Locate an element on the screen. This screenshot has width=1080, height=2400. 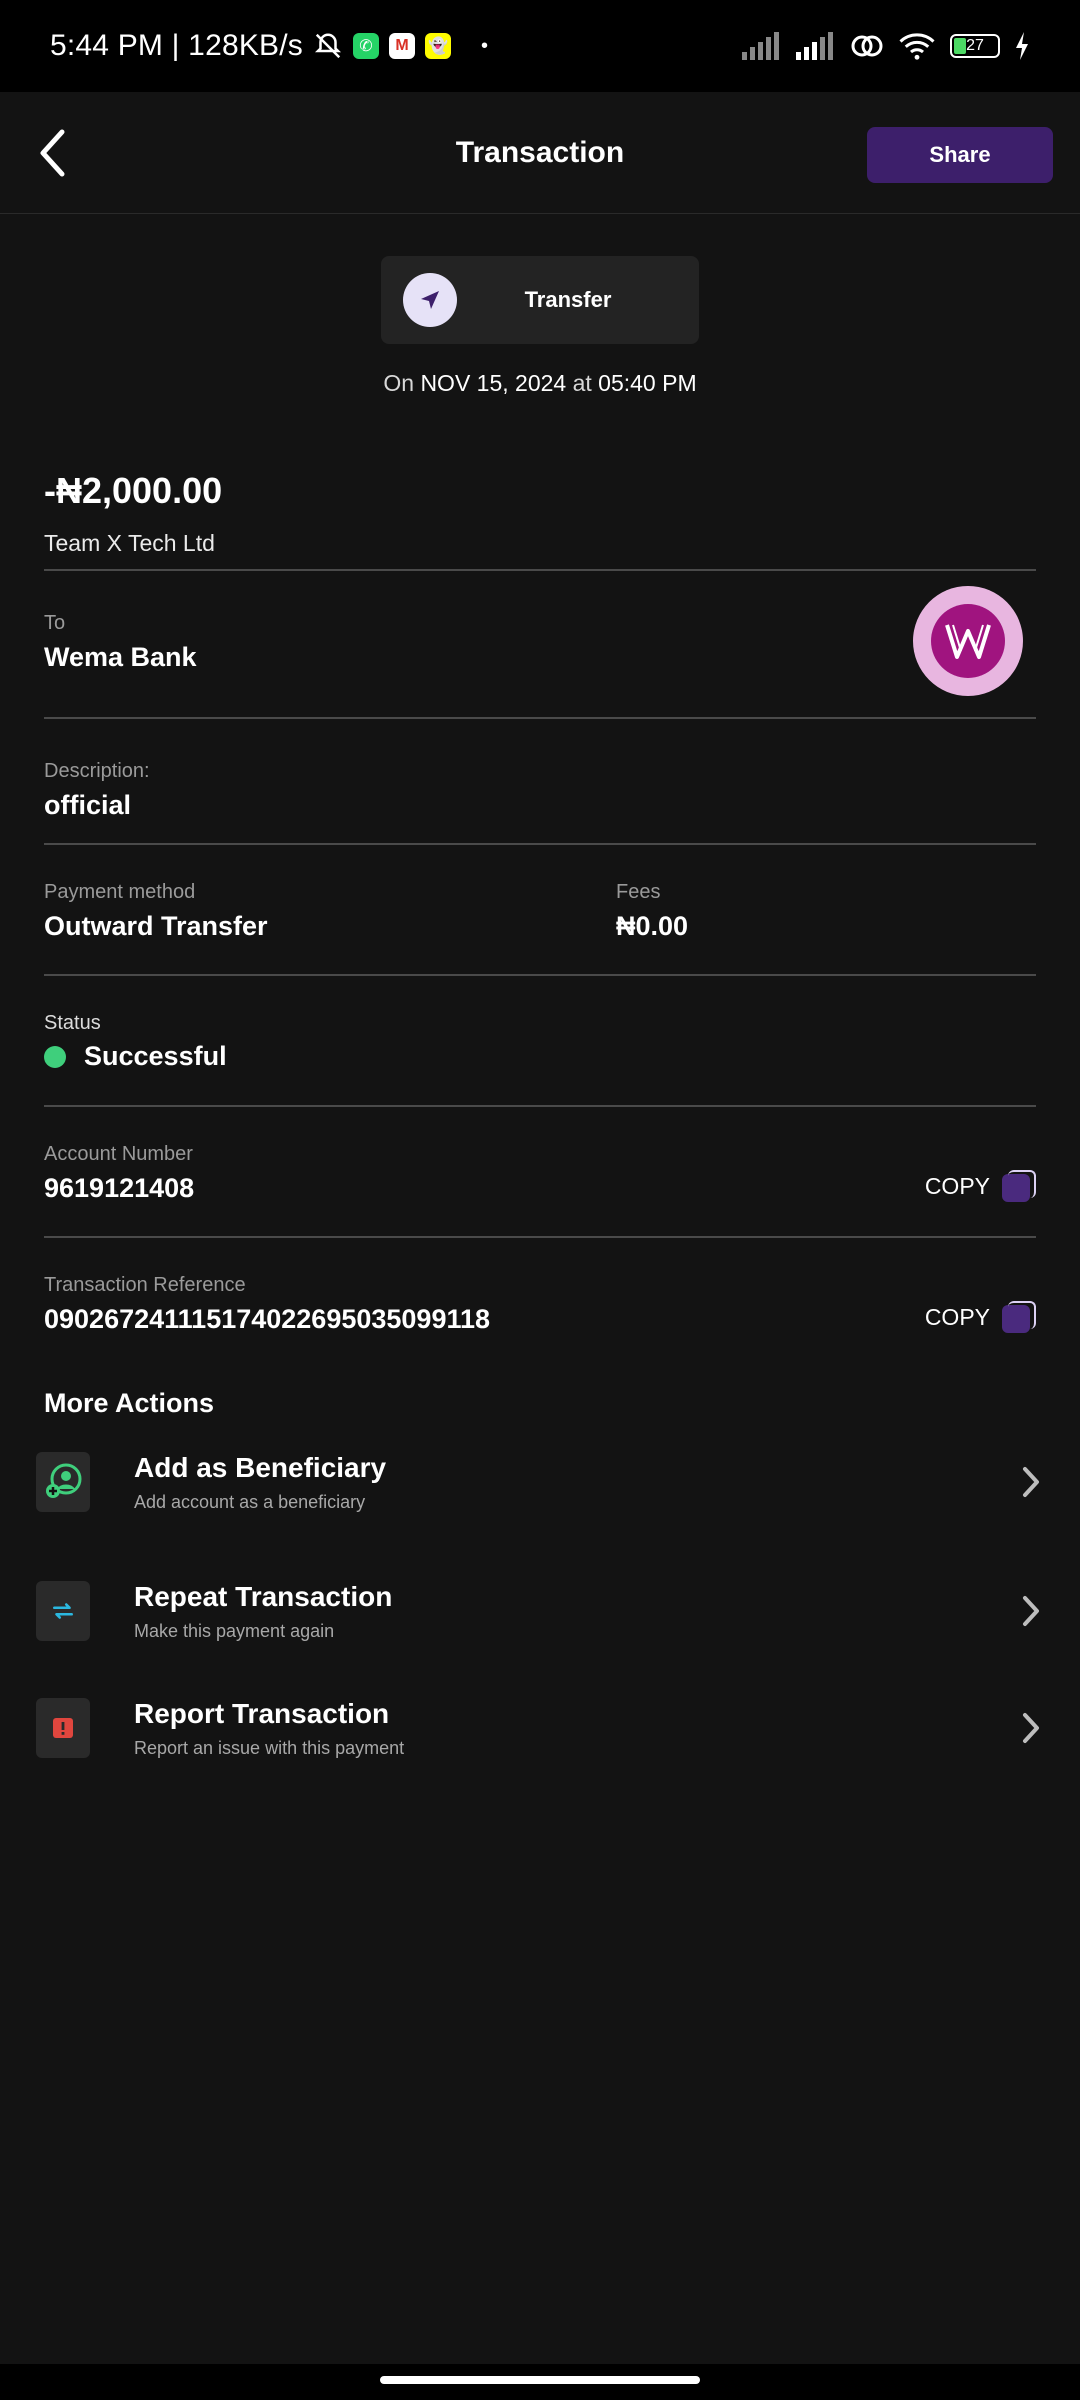
bank-logo is located at coordinates (968, 641).